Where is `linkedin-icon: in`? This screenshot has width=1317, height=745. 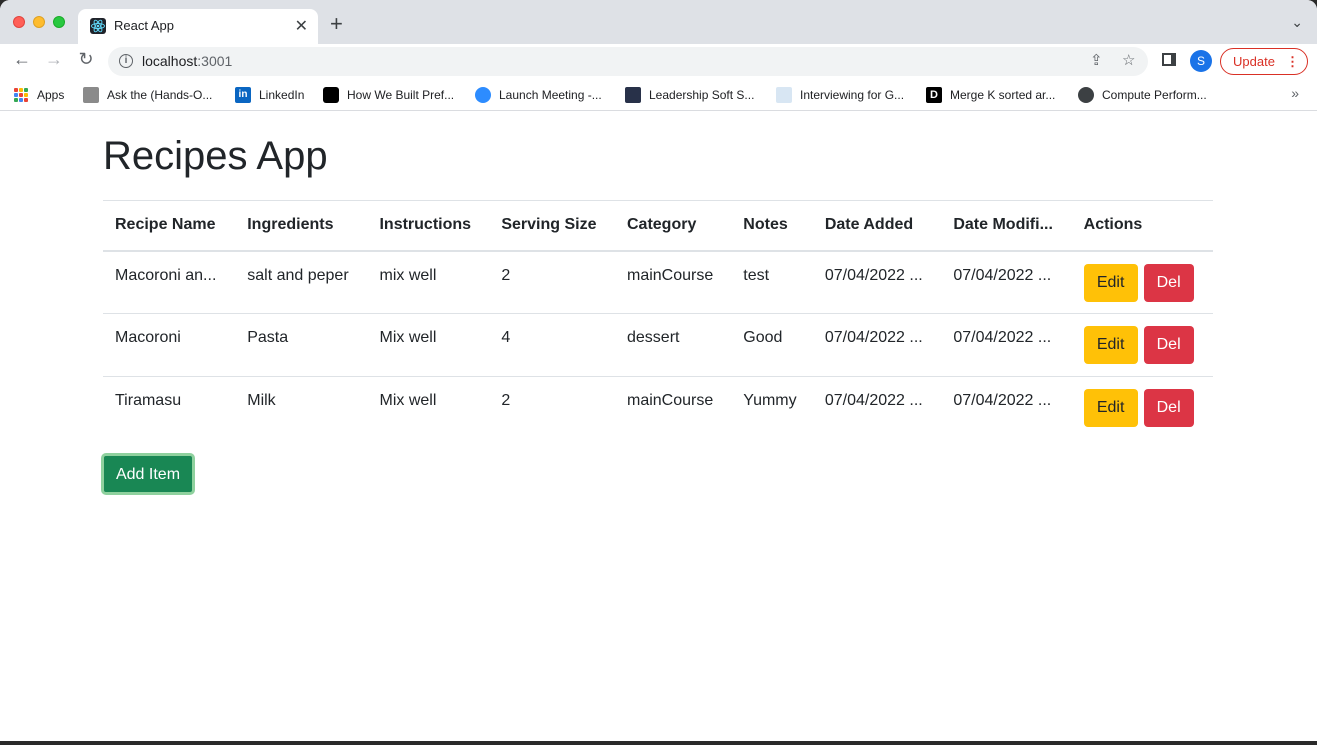
linkedin-icon: in is located at coordinates (243, 95).